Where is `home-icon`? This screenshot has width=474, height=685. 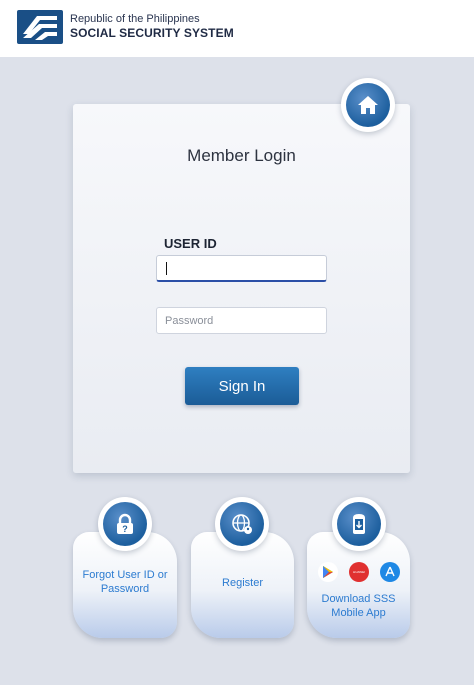 home-icon is located at coordinates (368, 105).